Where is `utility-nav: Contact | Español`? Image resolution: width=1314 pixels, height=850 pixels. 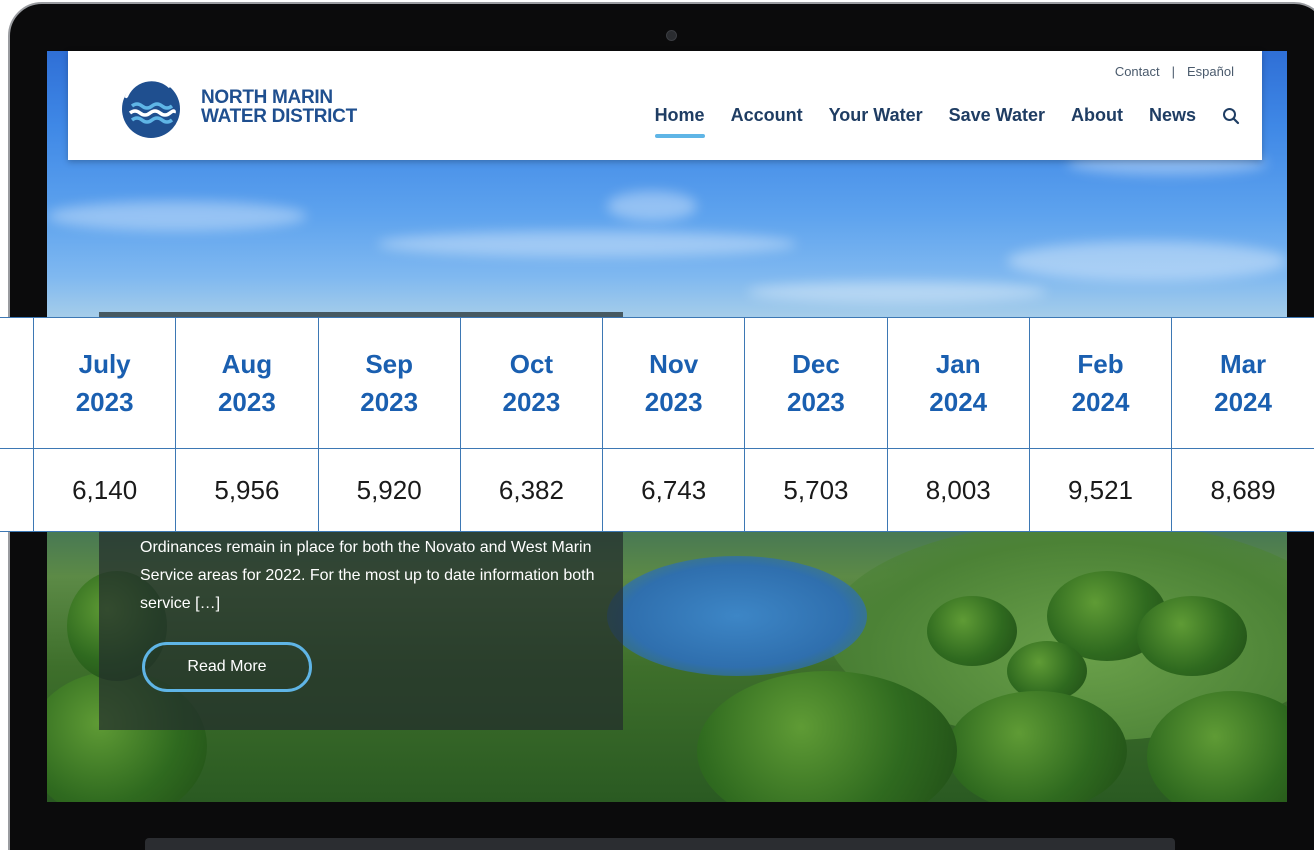 utility-nav: Contact | Español is located at coordinates (1174, 71).